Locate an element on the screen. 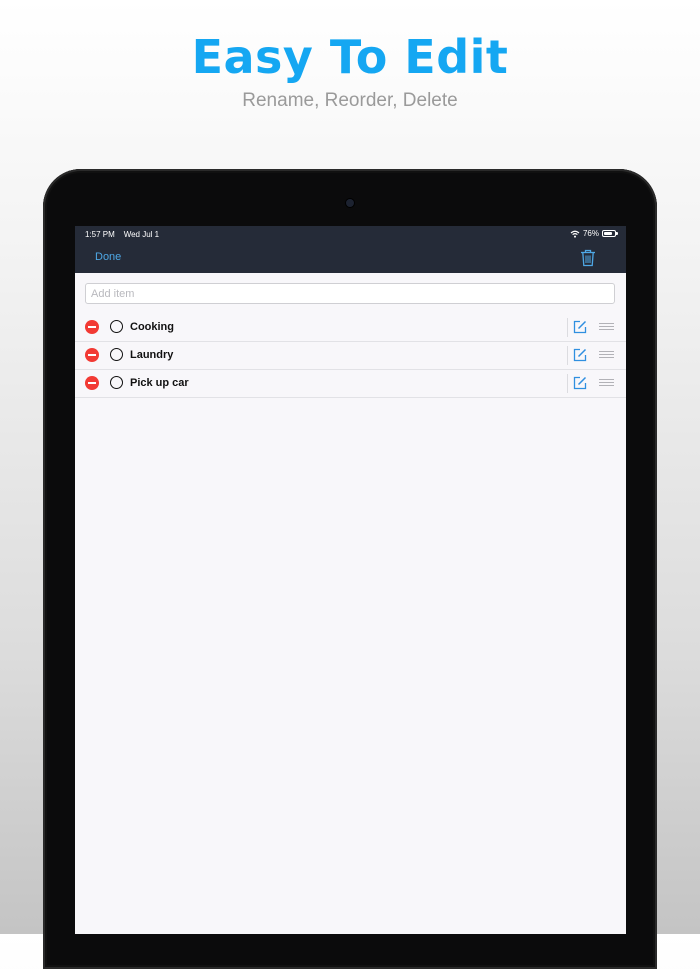 This screenshot has width=700, height=969. done-button: Done is located at coordinates (108, 257).